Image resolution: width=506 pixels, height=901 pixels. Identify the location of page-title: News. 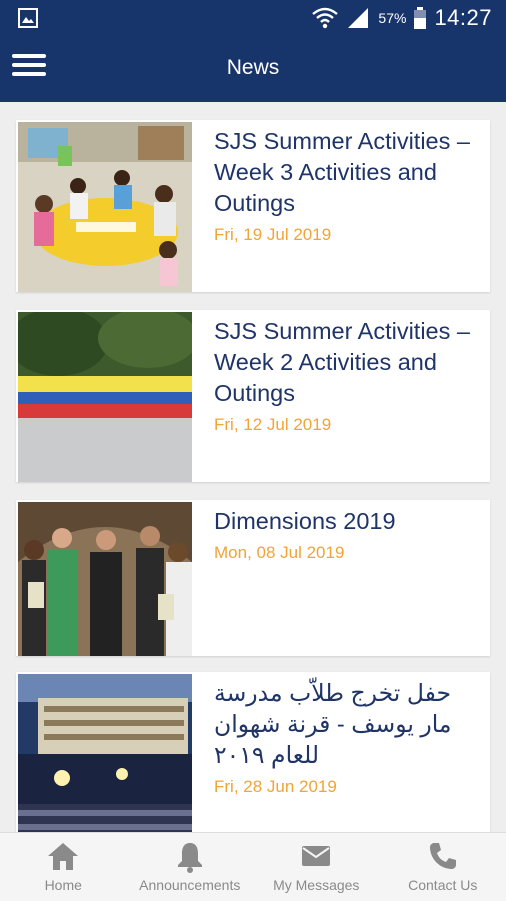
(253, 68).